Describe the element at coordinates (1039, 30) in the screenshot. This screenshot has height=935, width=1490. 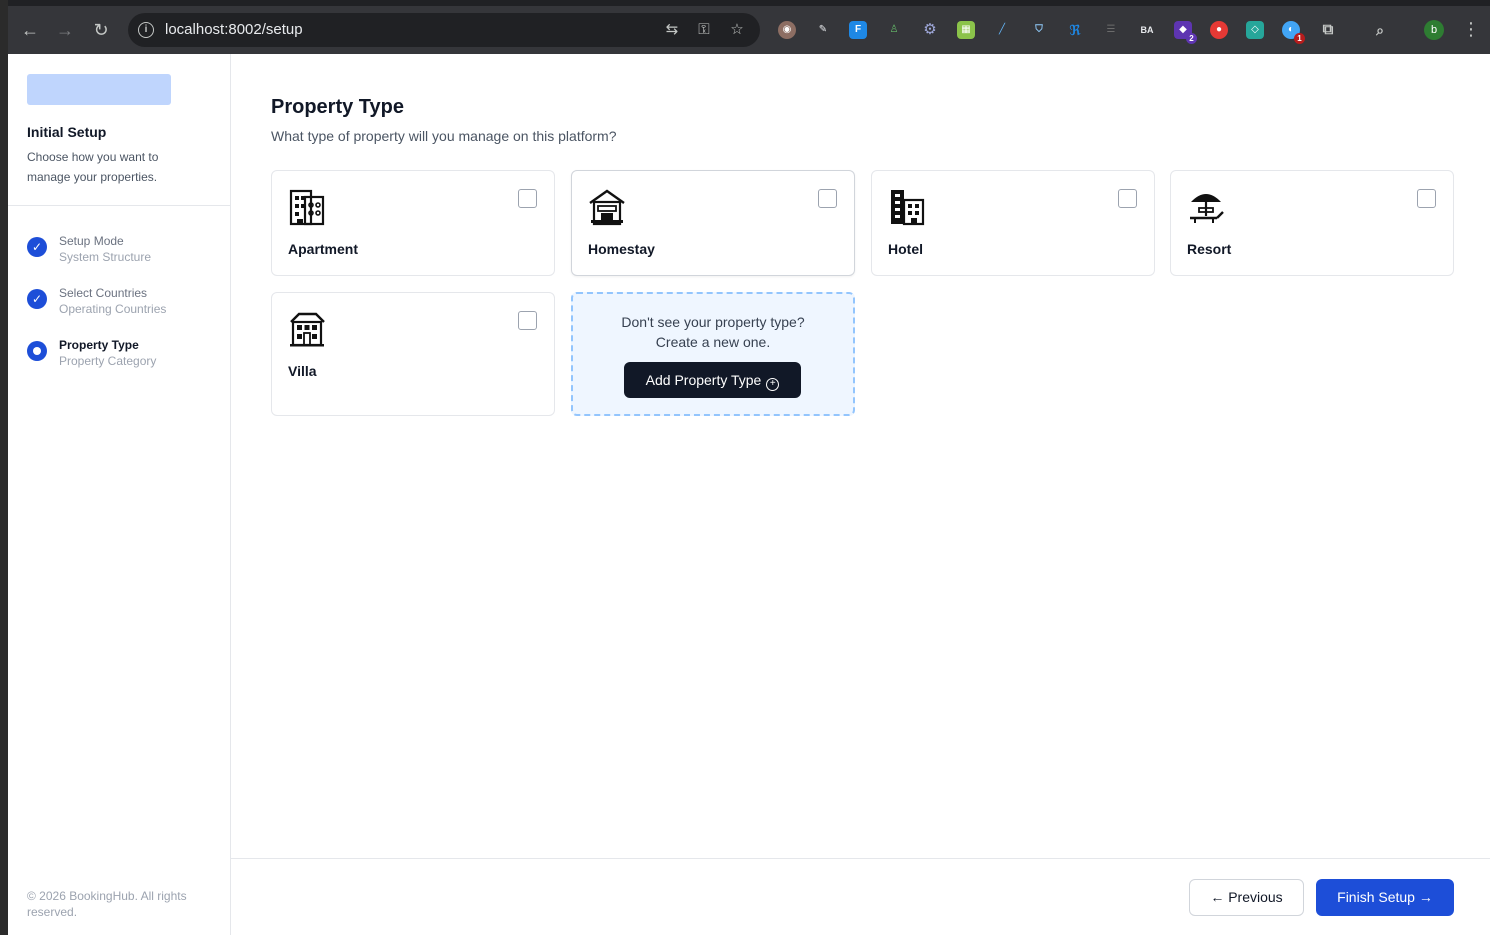
I see `shield-icon: ⛉` at that location.